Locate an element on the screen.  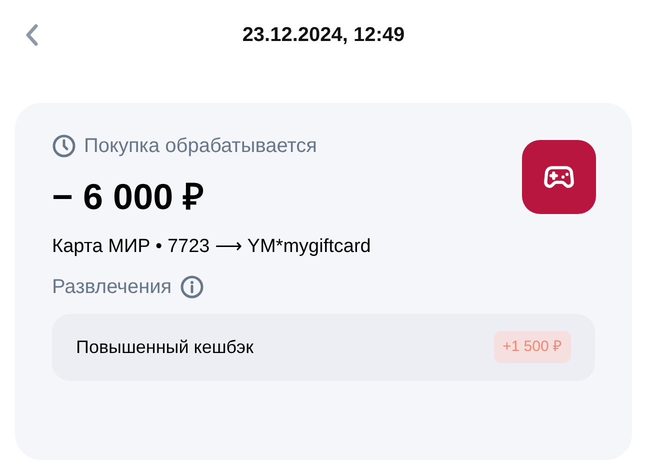
category-text: Развлечения is located at coordinates (112, 287).